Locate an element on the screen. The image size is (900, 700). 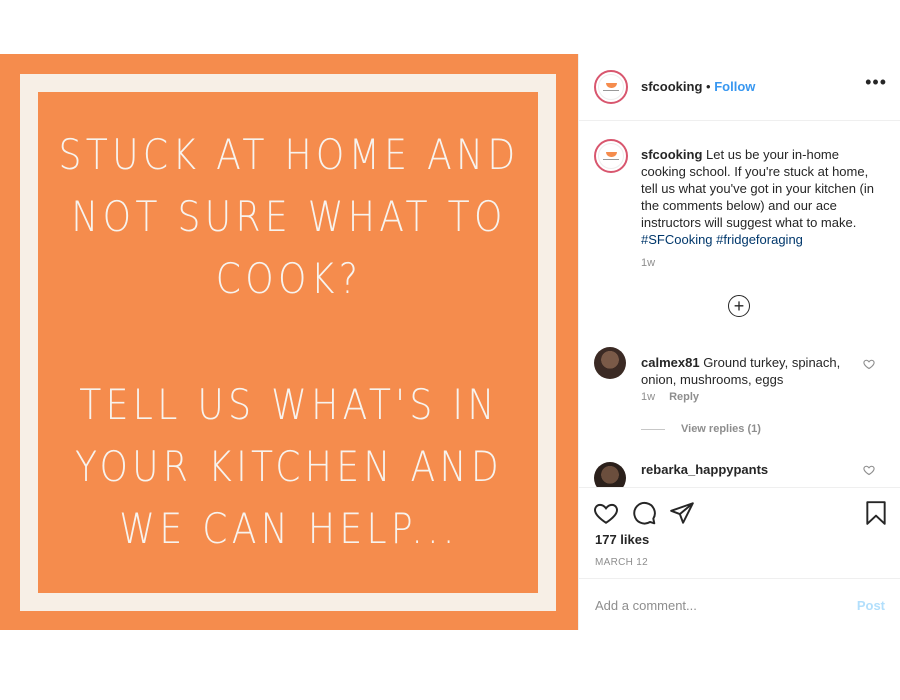
follow-button: Follow is located at coordinates (734, 86).